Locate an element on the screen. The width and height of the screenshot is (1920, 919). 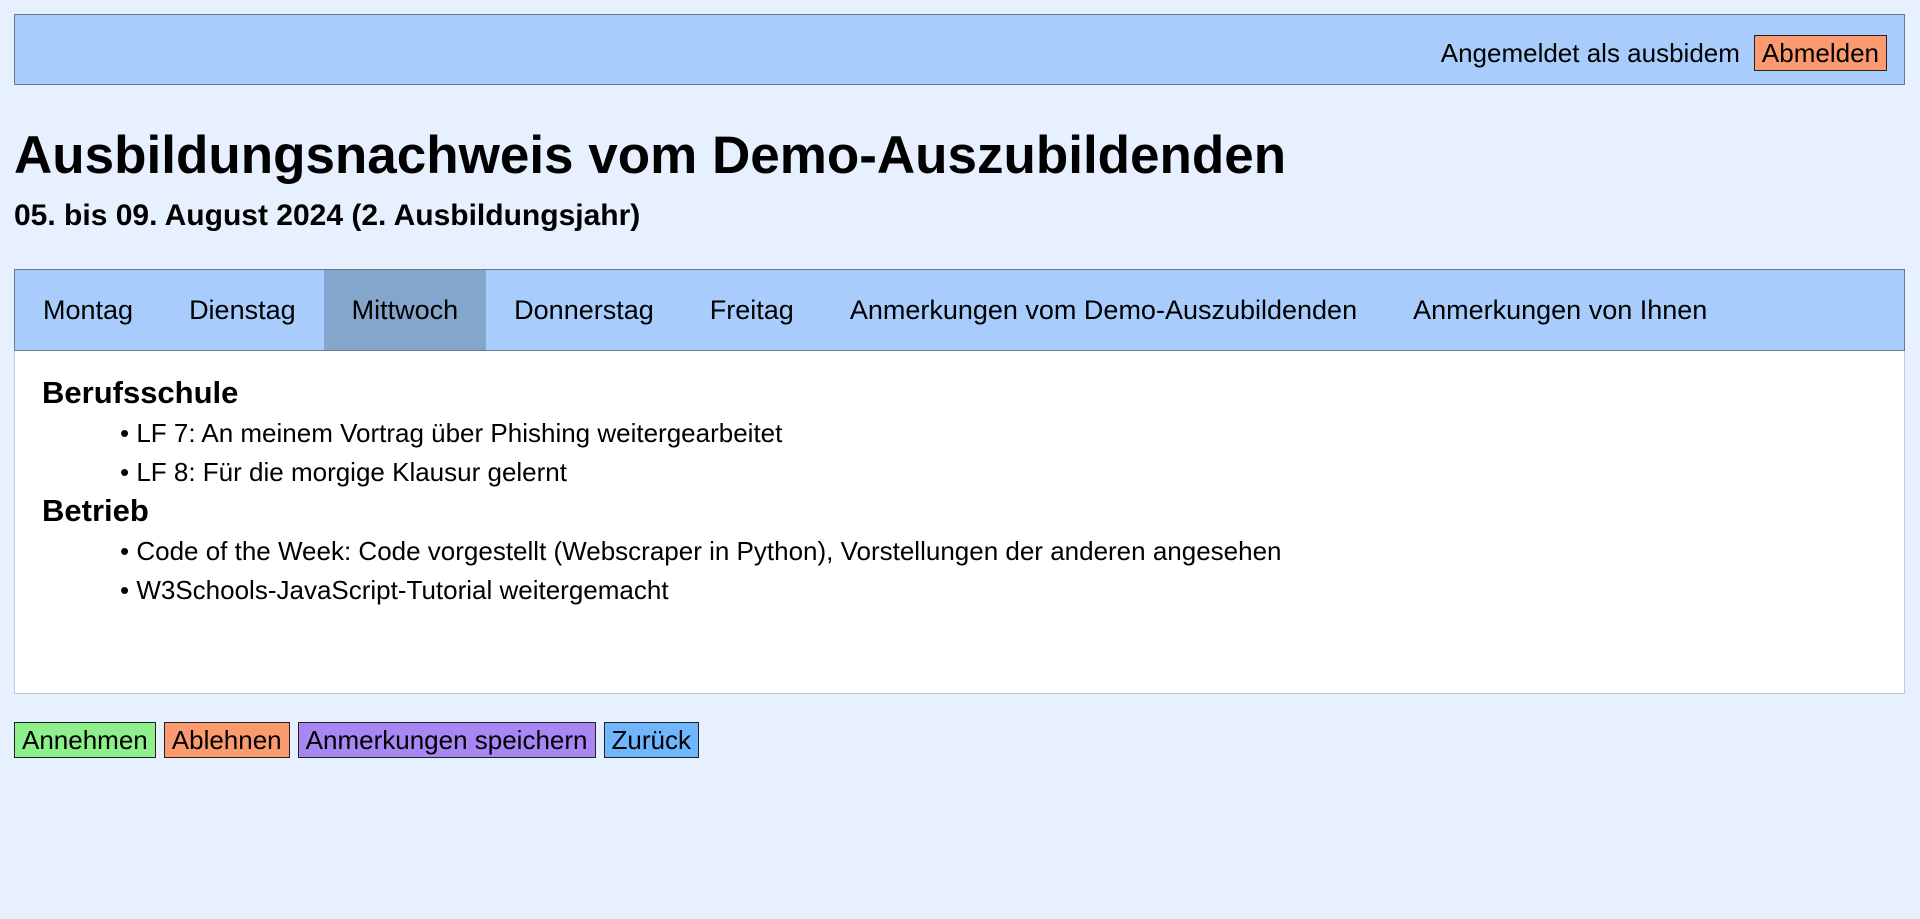
accept-button: Annehmen is located at coordinates (85, 740).